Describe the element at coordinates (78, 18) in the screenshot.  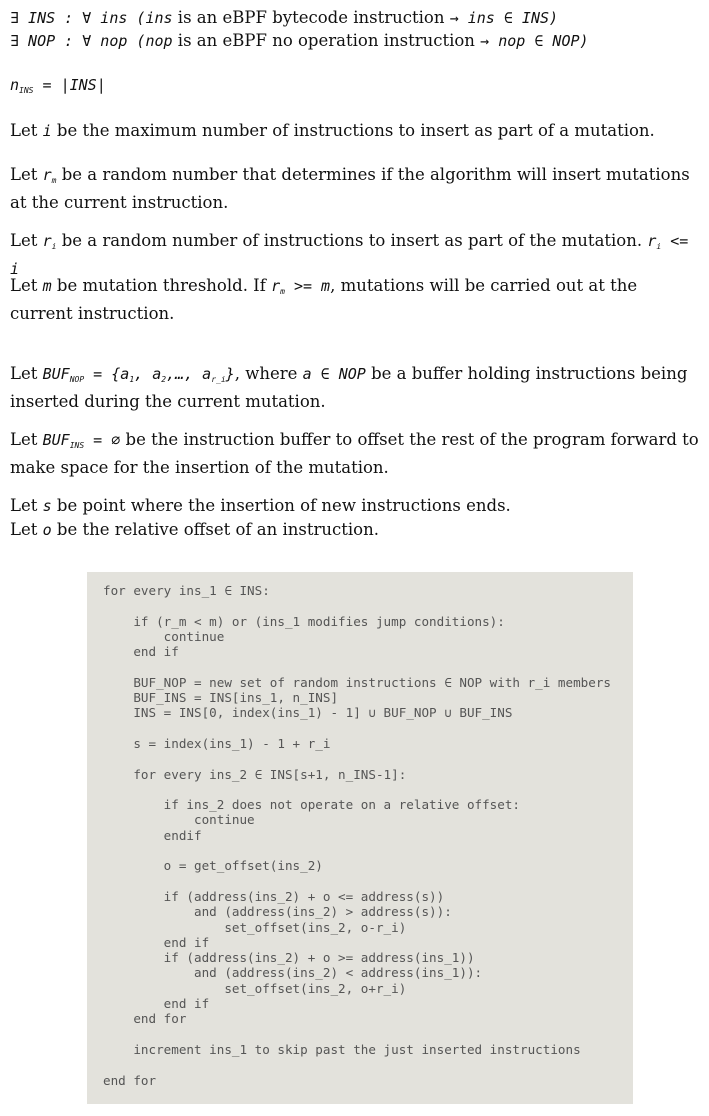
I see `ins-def-pre: ∃ INS : ∀ ins (` at that location.